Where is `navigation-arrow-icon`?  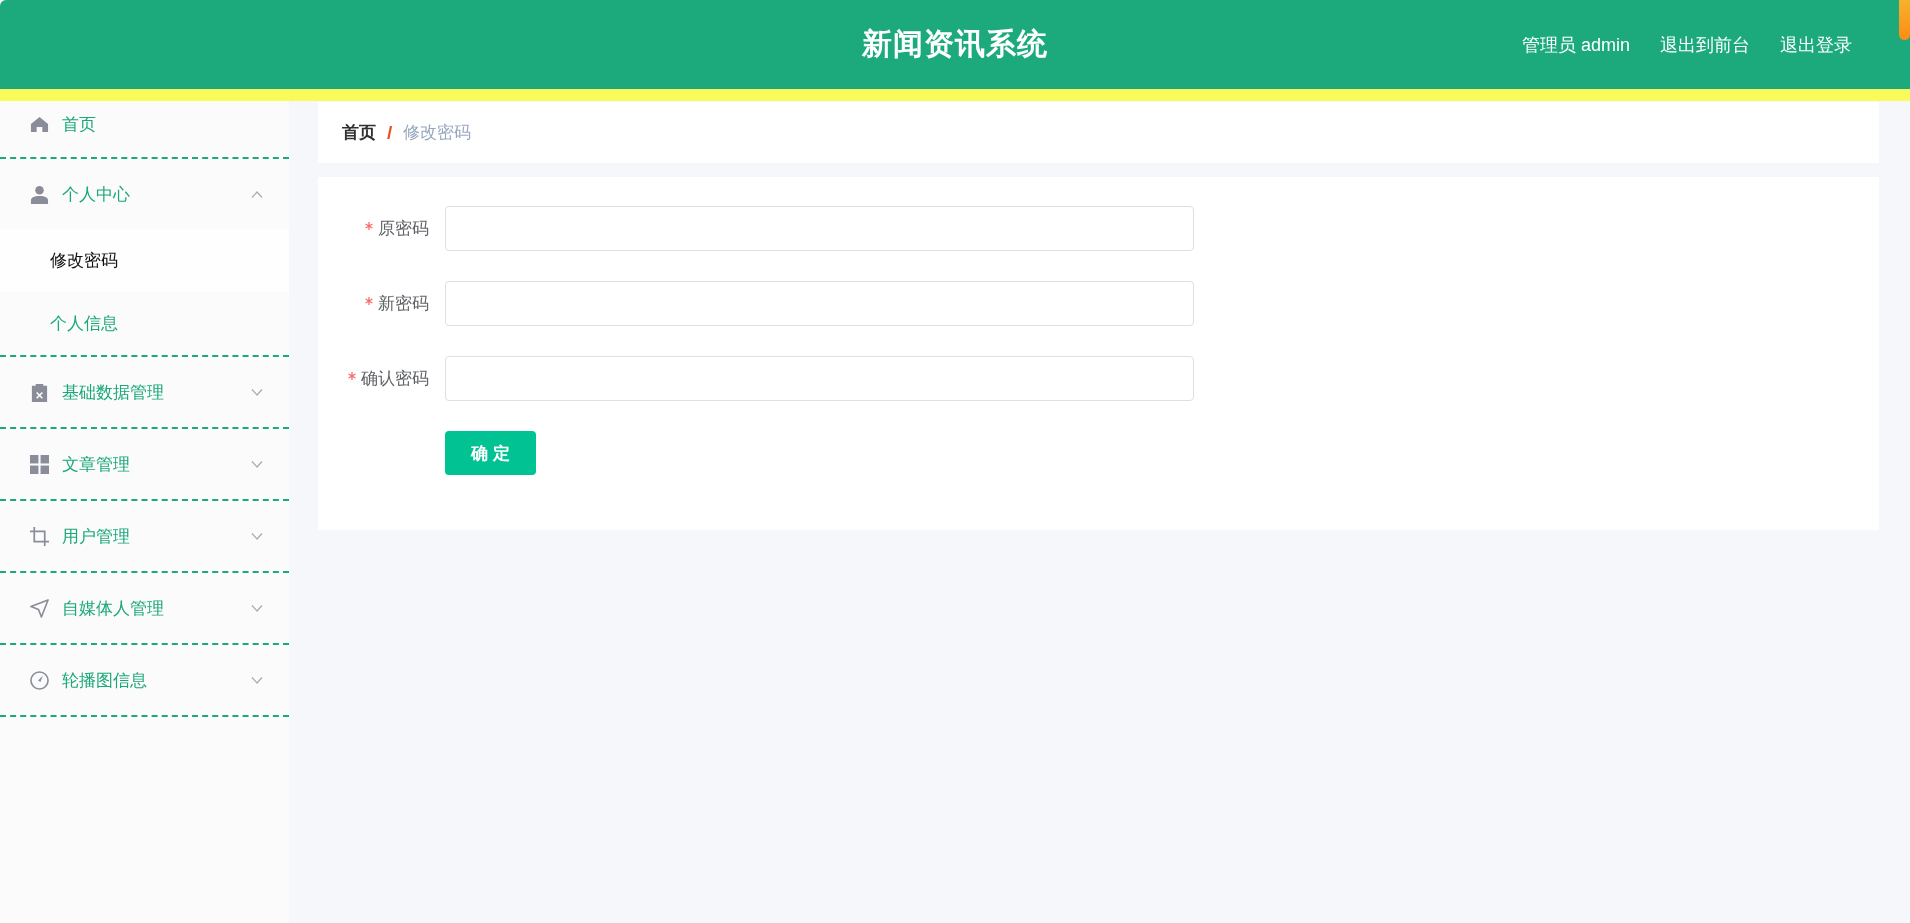
navigation-arrow-icon is located at coordinates (39, 608).